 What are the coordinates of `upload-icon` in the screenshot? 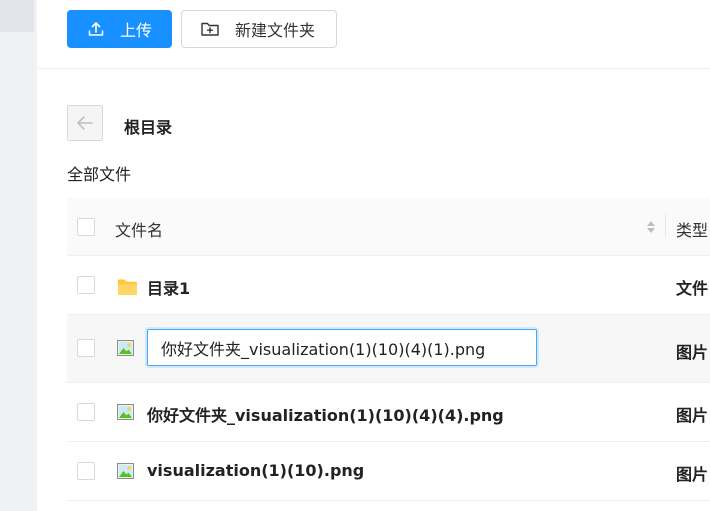 It's located at (96, 29).